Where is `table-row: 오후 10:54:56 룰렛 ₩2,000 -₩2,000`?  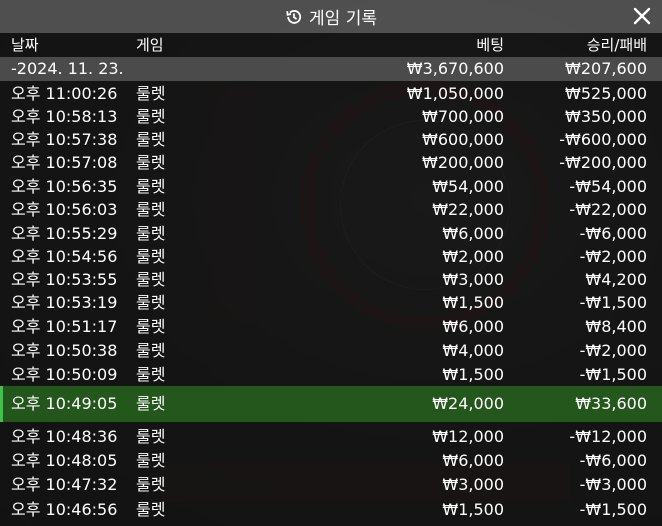
table-row: 오후 10:54:56 룰렛 ₩2,000 -₩2,000 is located at coordinates (331, 257).